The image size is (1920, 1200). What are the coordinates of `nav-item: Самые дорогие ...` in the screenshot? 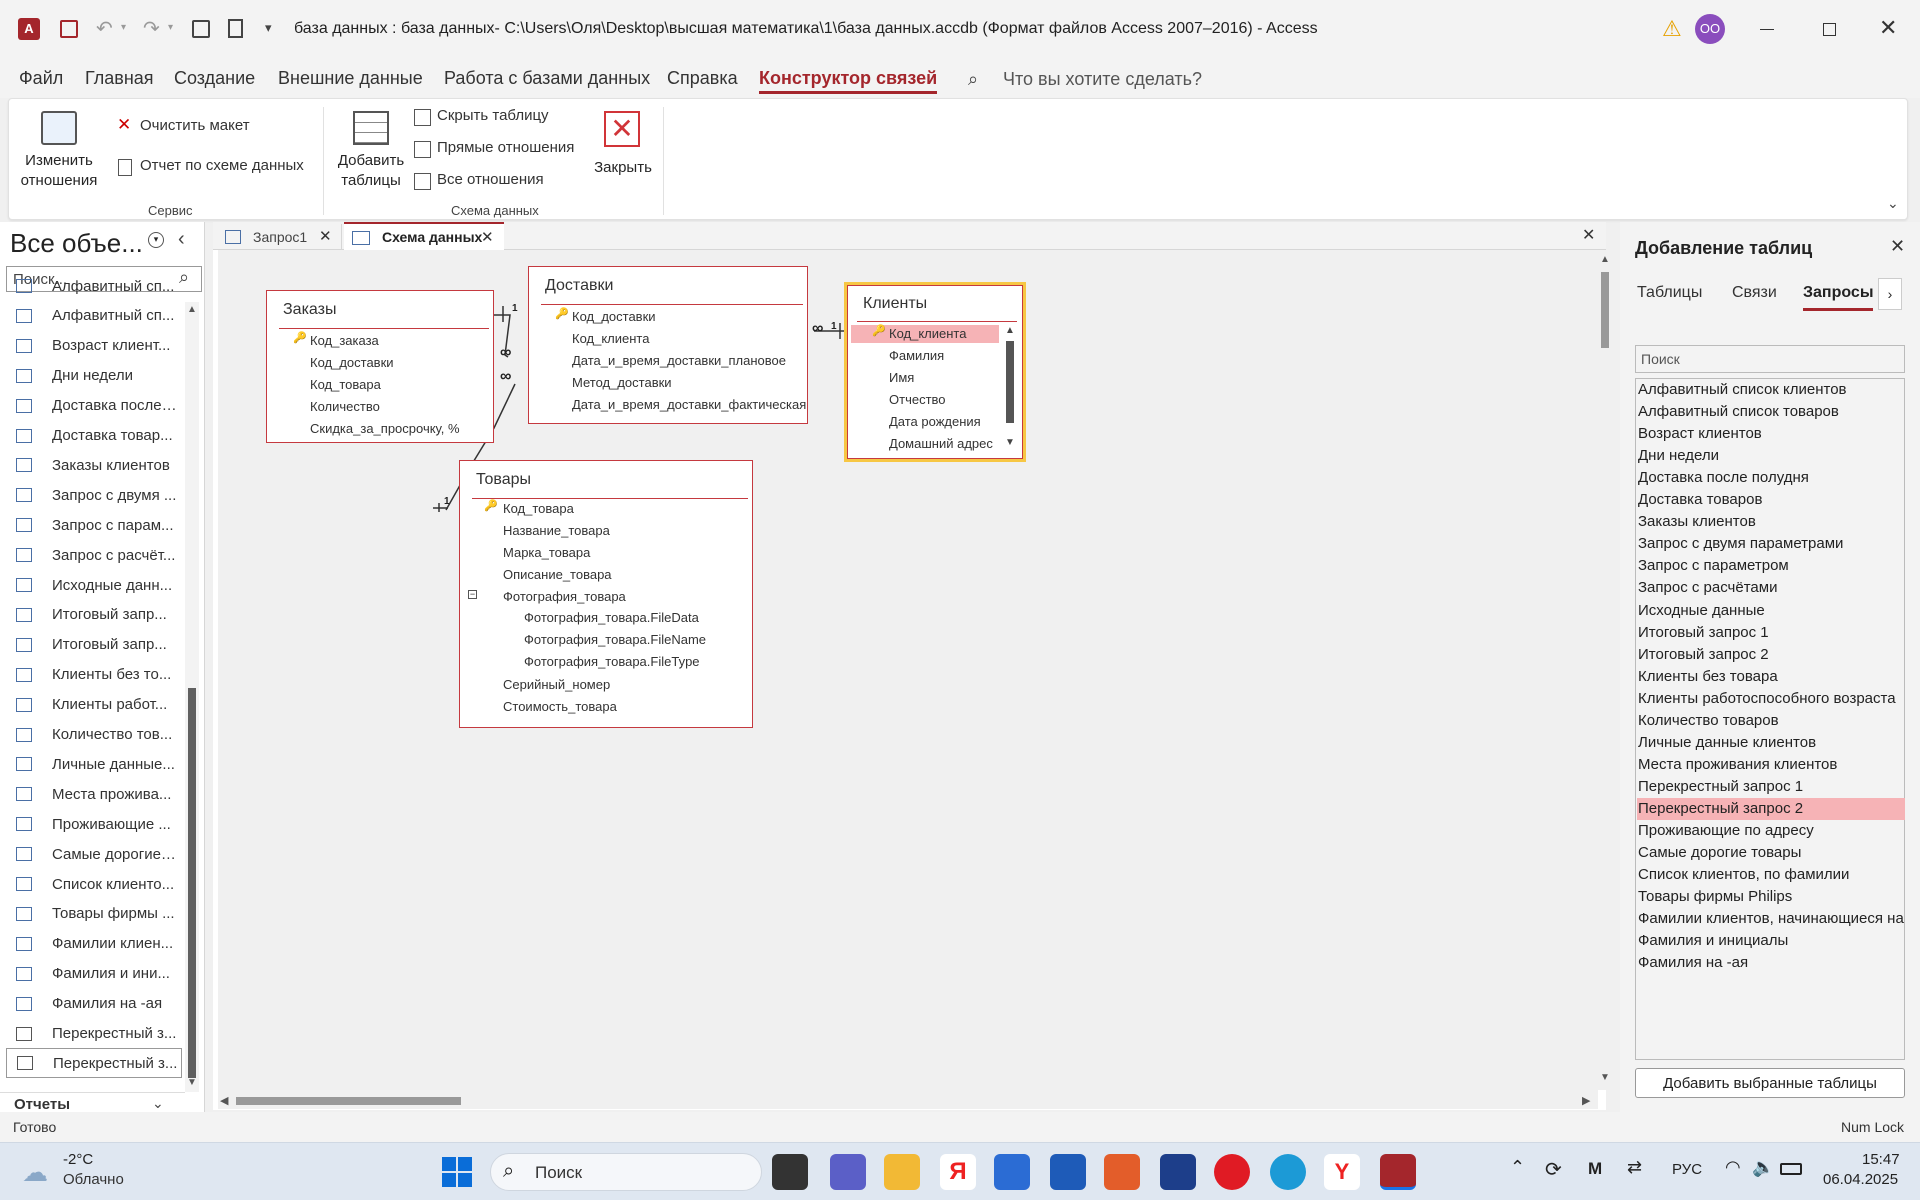 It's located at (92, 854).